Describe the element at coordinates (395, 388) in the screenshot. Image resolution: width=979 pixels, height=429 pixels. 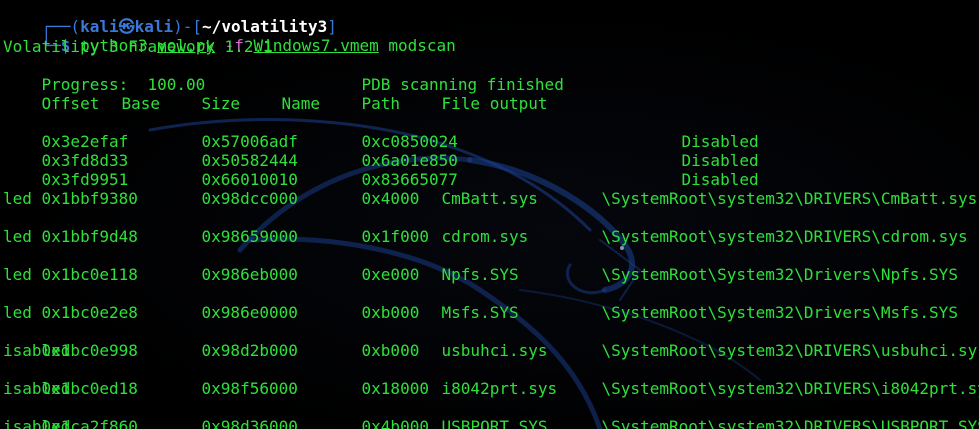
I see `row-size: 0x18000` at that location.